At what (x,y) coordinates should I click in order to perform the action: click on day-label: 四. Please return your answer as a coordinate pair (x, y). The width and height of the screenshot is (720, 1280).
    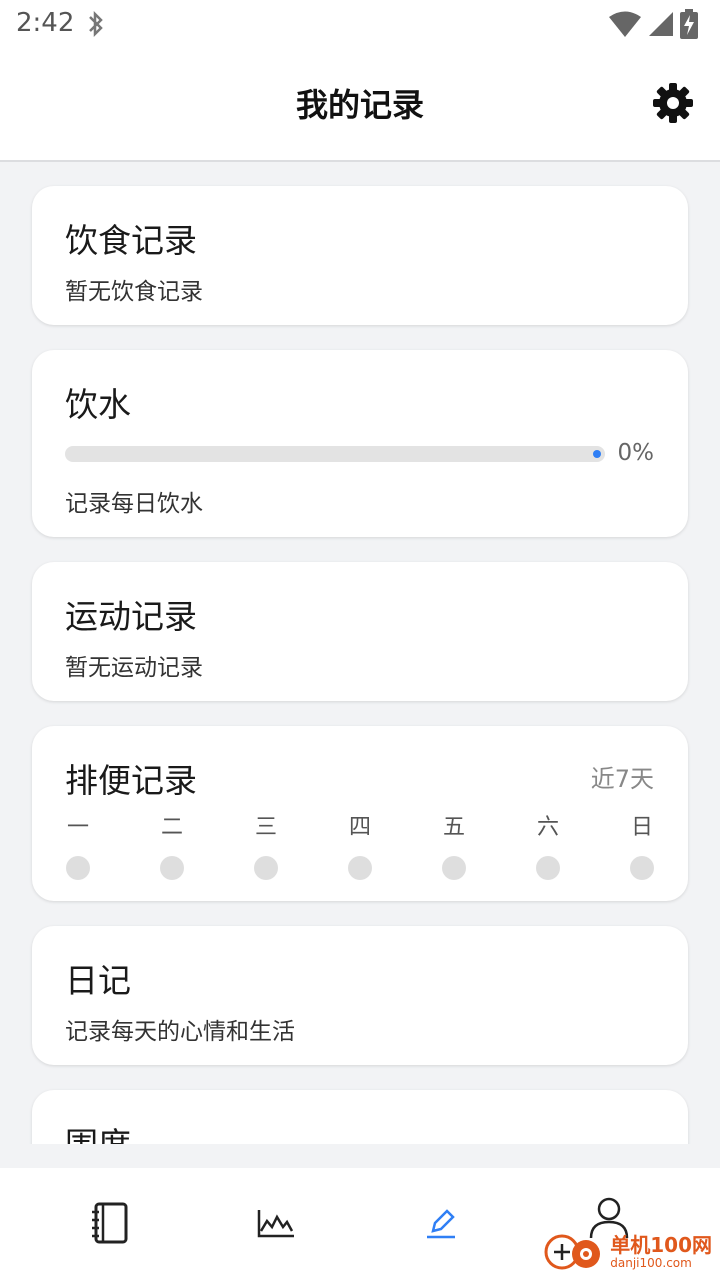
    Looking at the image, I should click on (359, 827).